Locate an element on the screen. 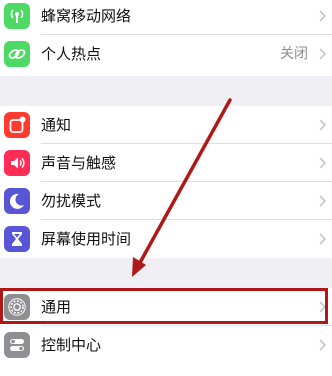 The width and height of the screenshot is (332, 376). settings-row-label: 通用 is located at coordinates (56, 307).